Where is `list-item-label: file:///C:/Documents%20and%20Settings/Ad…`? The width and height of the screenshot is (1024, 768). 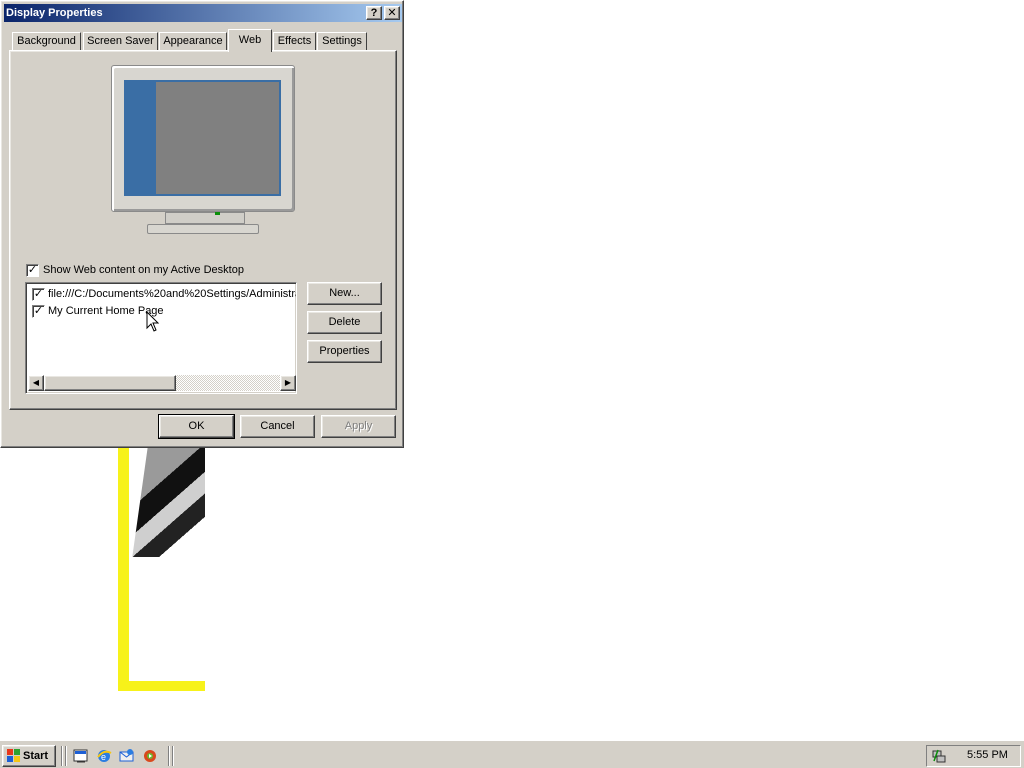
list-item-label: file:///C:/Documents%20and%20Settings/Ad… is located at coordinates (172, 294).